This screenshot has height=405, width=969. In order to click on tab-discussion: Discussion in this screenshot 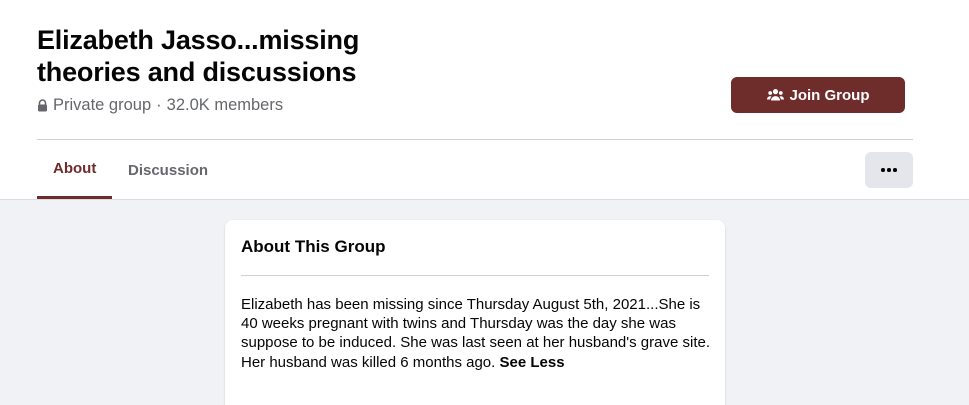, I will do `click(168, 170)`.